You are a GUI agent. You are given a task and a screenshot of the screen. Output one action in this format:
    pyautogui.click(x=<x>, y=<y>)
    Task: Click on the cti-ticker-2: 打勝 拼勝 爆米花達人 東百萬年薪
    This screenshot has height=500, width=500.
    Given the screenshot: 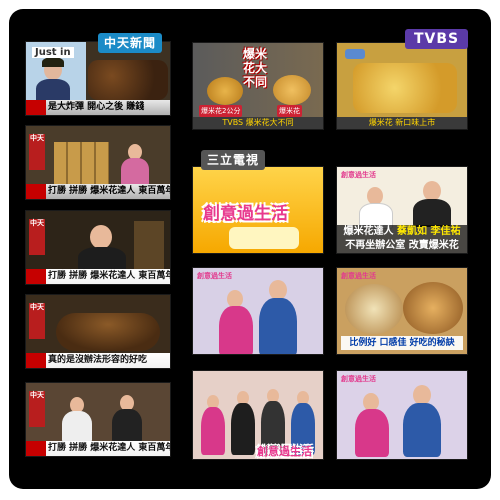 What is the action you would take?
    pyautogui.click(x=98, y=191)
    